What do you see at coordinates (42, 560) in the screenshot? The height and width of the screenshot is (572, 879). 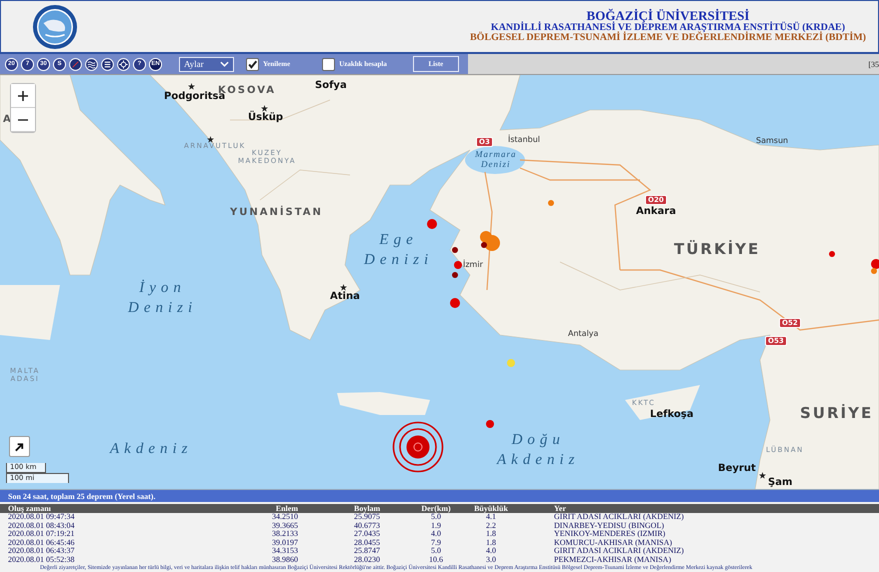 I see `table-cell-text: 2020.08.01 05:52:38` at bounding box center [42, 560].